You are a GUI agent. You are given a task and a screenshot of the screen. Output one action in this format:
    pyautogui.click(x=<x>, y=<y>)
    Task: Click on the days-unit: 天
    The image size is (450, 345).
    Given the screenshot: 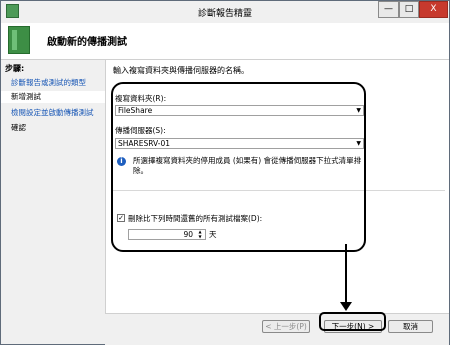 What is the action you would take?
    pyautogui.click(x=213, y=234)
    